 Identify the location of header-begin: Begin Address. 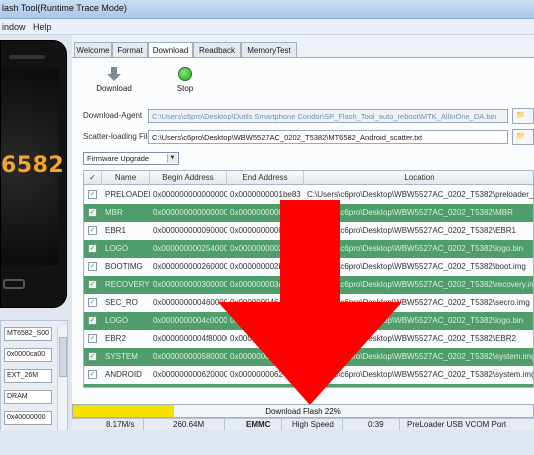
(188, 178).